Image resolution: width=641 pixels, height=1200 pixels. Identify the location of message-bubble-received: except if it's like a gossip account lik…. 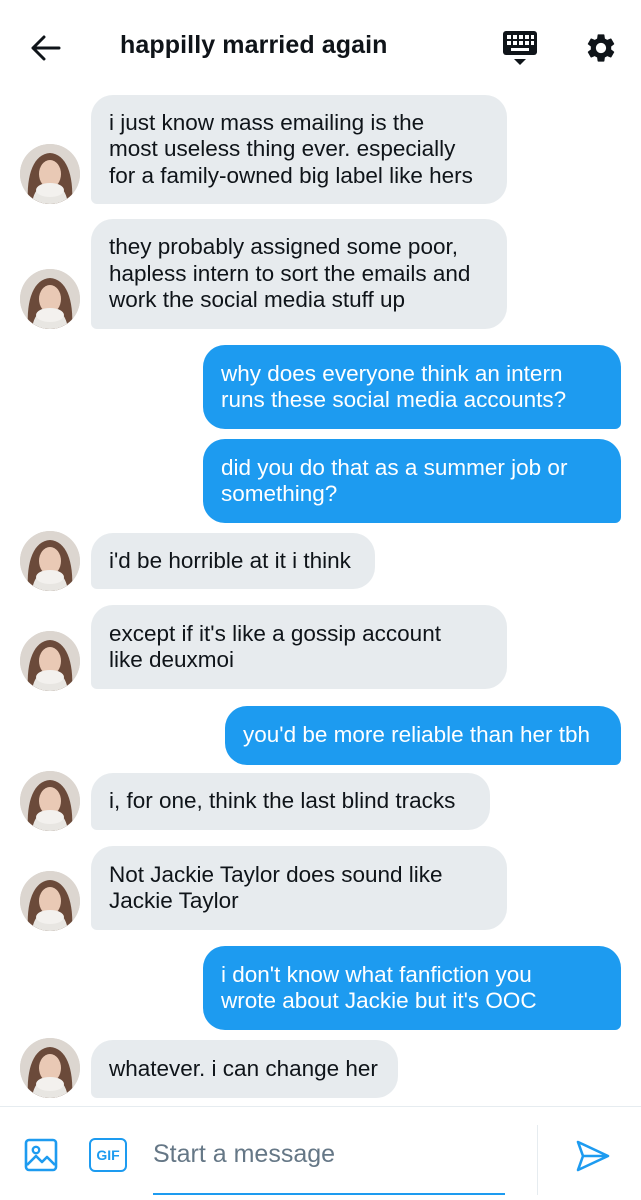
(299, 647).